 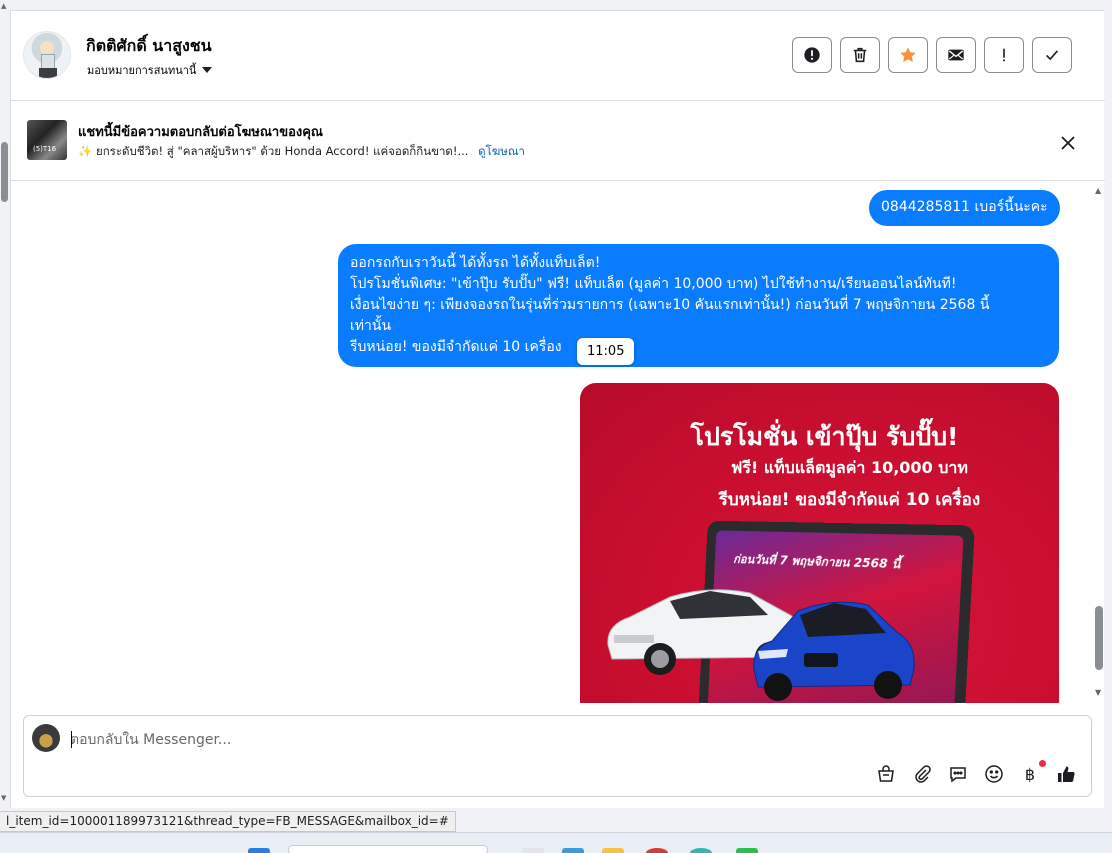 I want to click on promo-line-2: ฟรี! แท็บแล็ตมูลค่า 10,000 บาท, so click(x=819, y=468).